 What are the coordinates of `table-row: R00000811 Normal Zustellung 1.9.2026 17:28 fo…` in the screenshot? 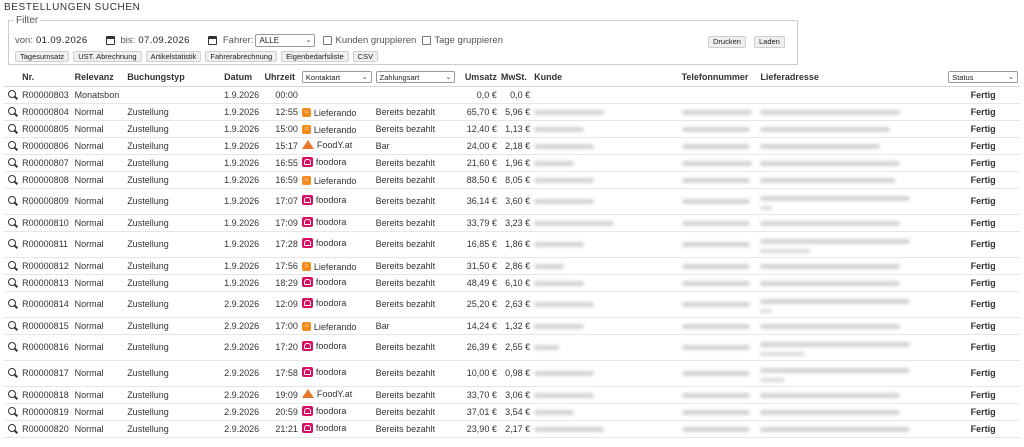 It's located at (512, 244).